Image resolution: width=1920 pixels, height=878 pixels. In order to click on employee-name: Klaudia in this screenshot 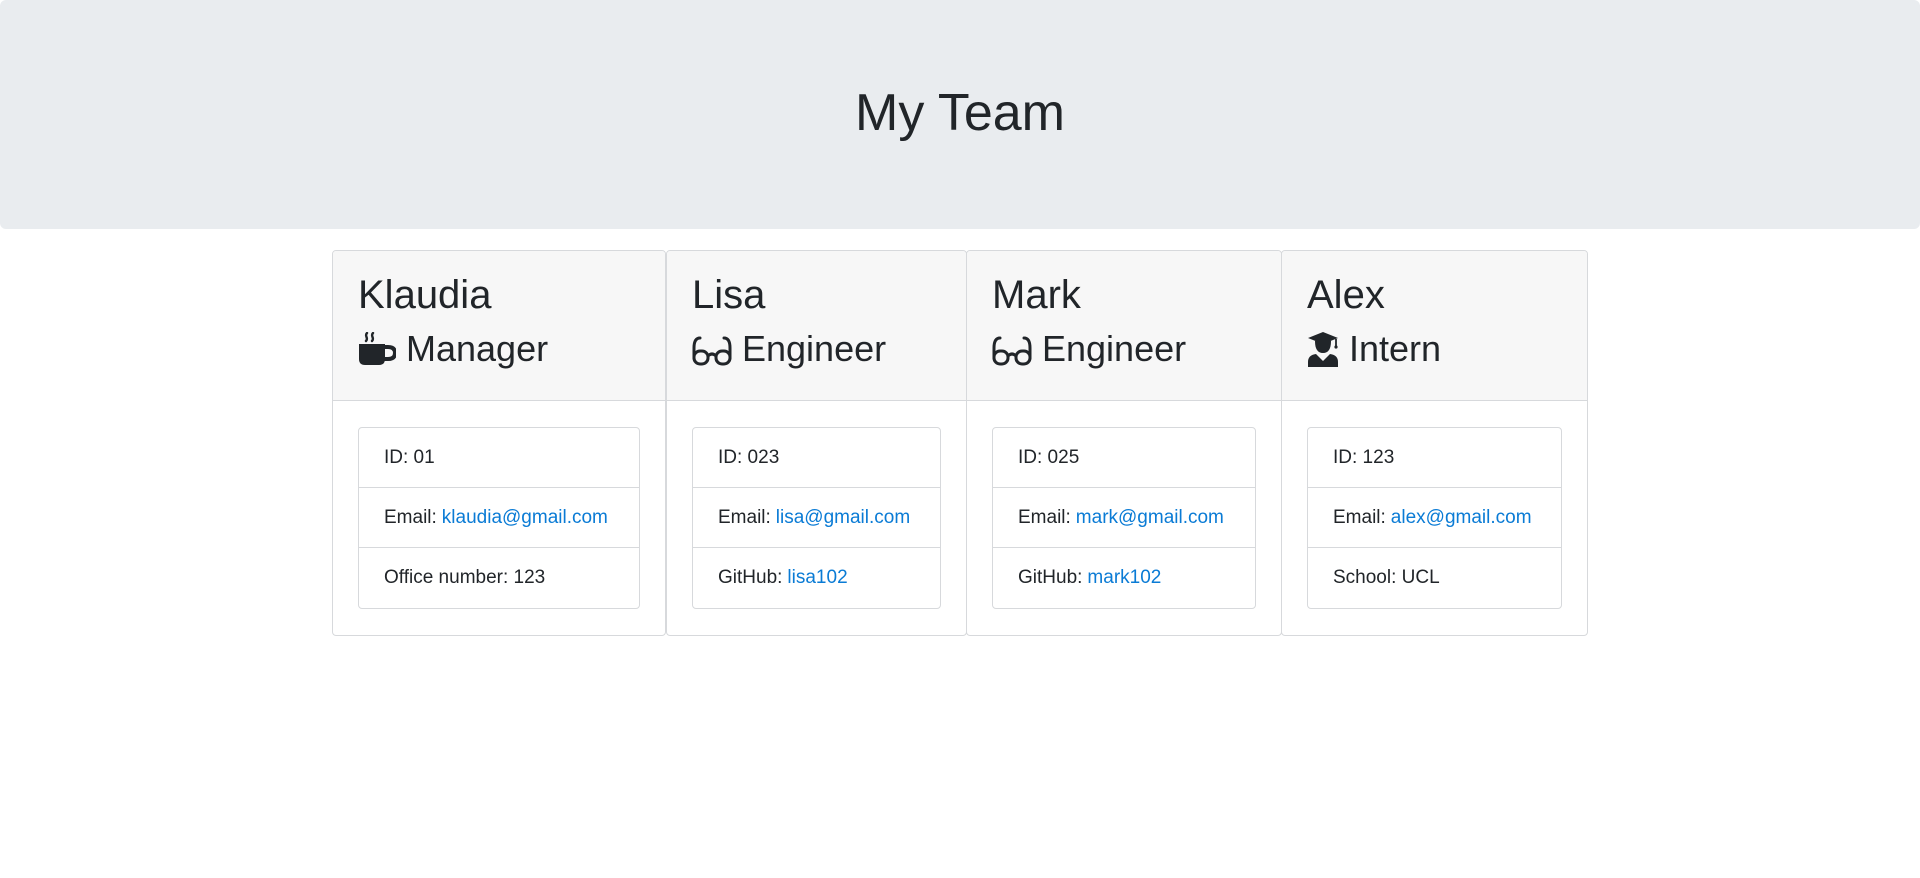, I will do `click(425, 295)`.